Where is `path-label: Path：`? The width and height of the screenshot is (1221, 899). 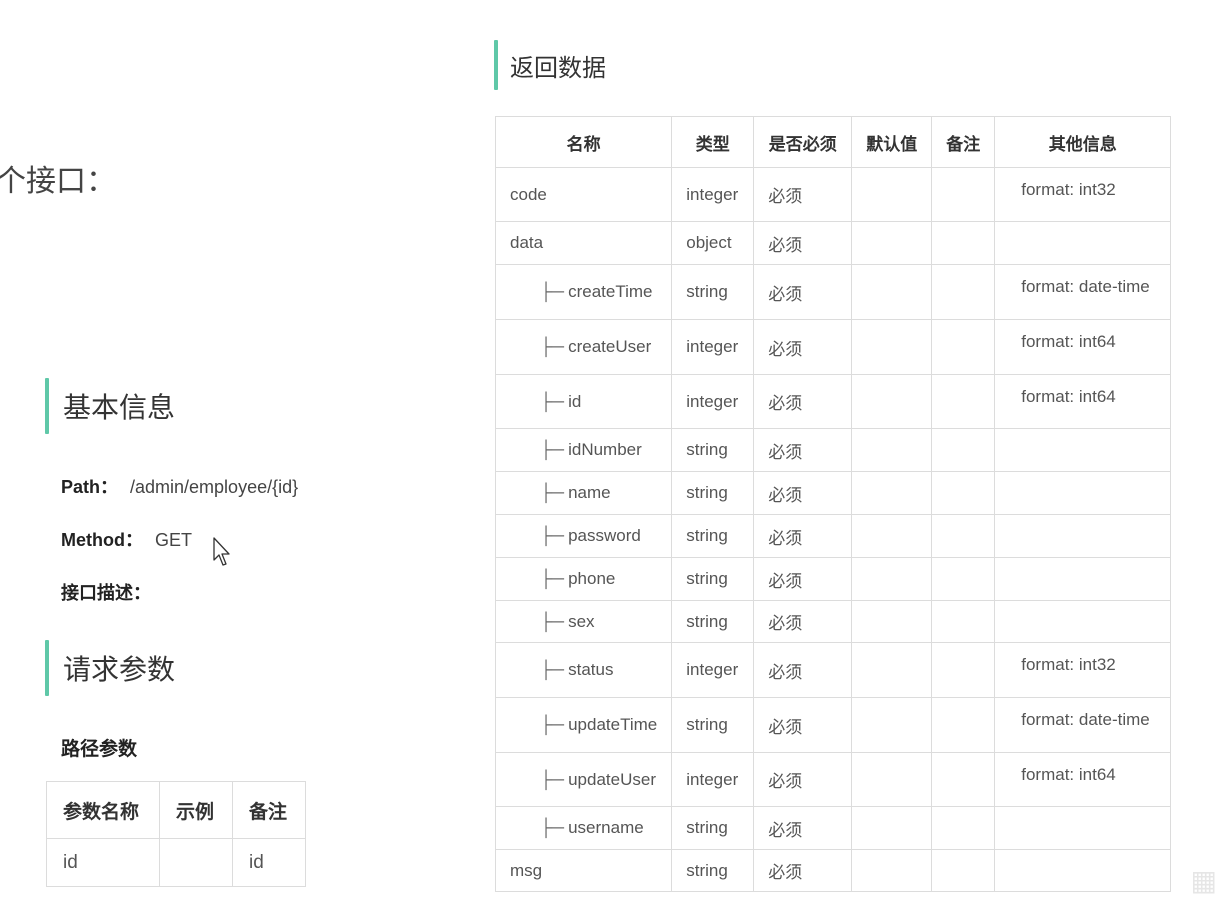 path-label: Path： is located at coordinates (90, 487).